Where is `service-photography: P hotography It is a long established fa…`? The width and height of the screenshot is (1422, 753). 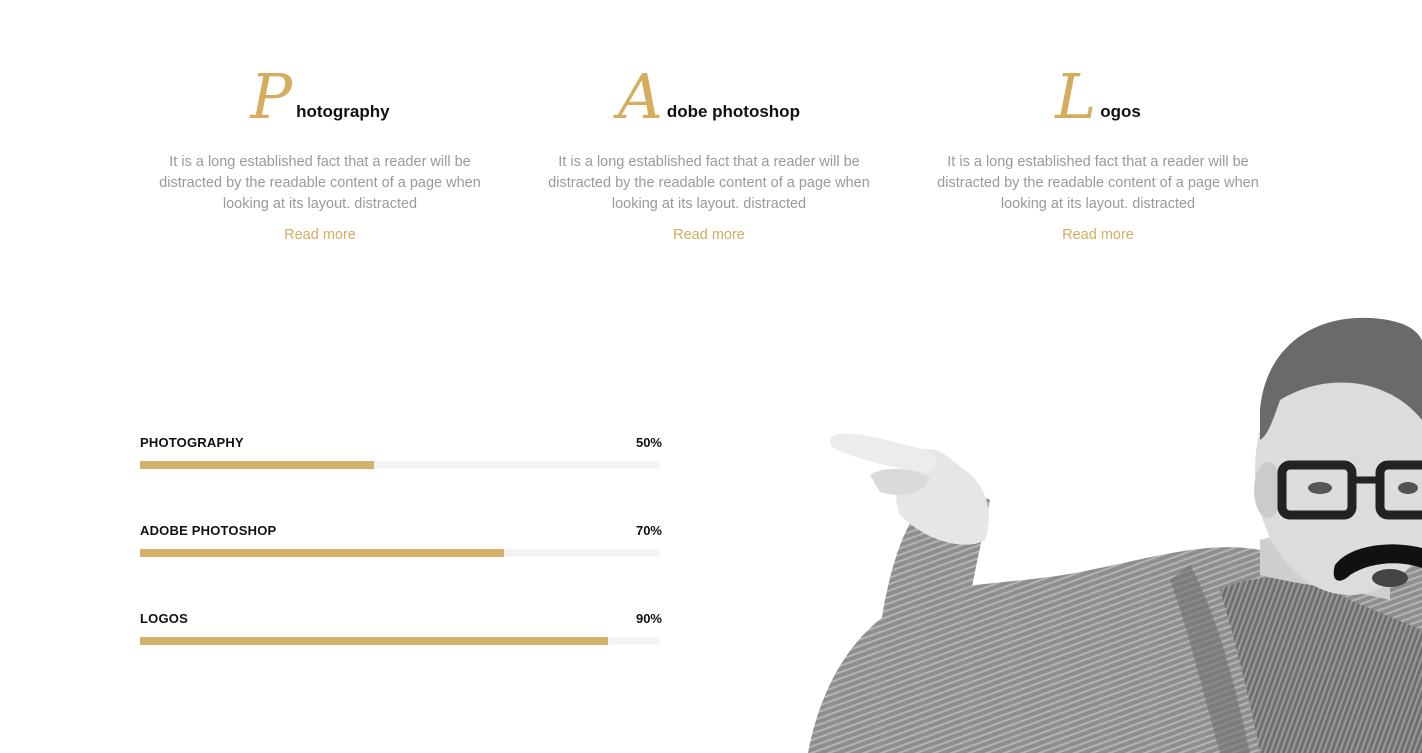
service-photography: P hotography It is a long established fa… is located at coordinates (320, 152).